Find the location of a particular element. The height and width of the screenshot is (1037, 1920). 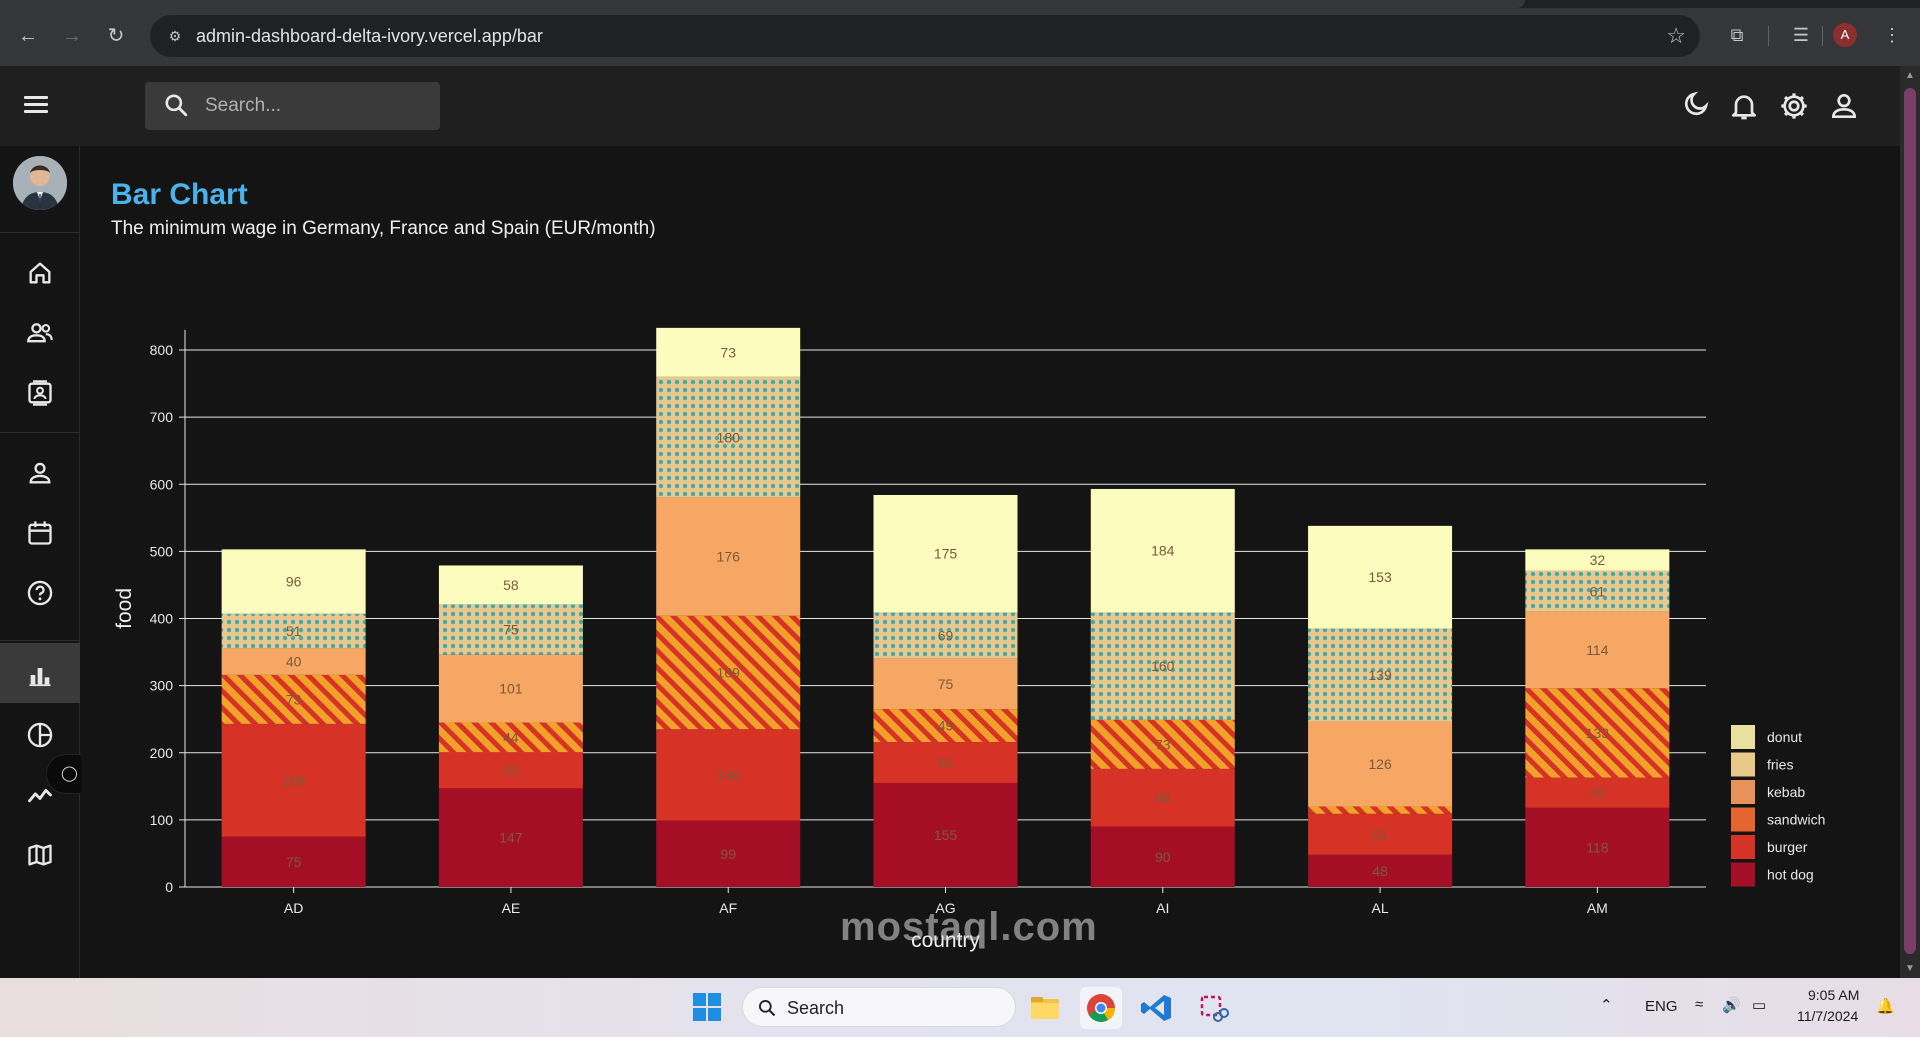

bar-value-label: 101 is located at coordinates (511, 689).